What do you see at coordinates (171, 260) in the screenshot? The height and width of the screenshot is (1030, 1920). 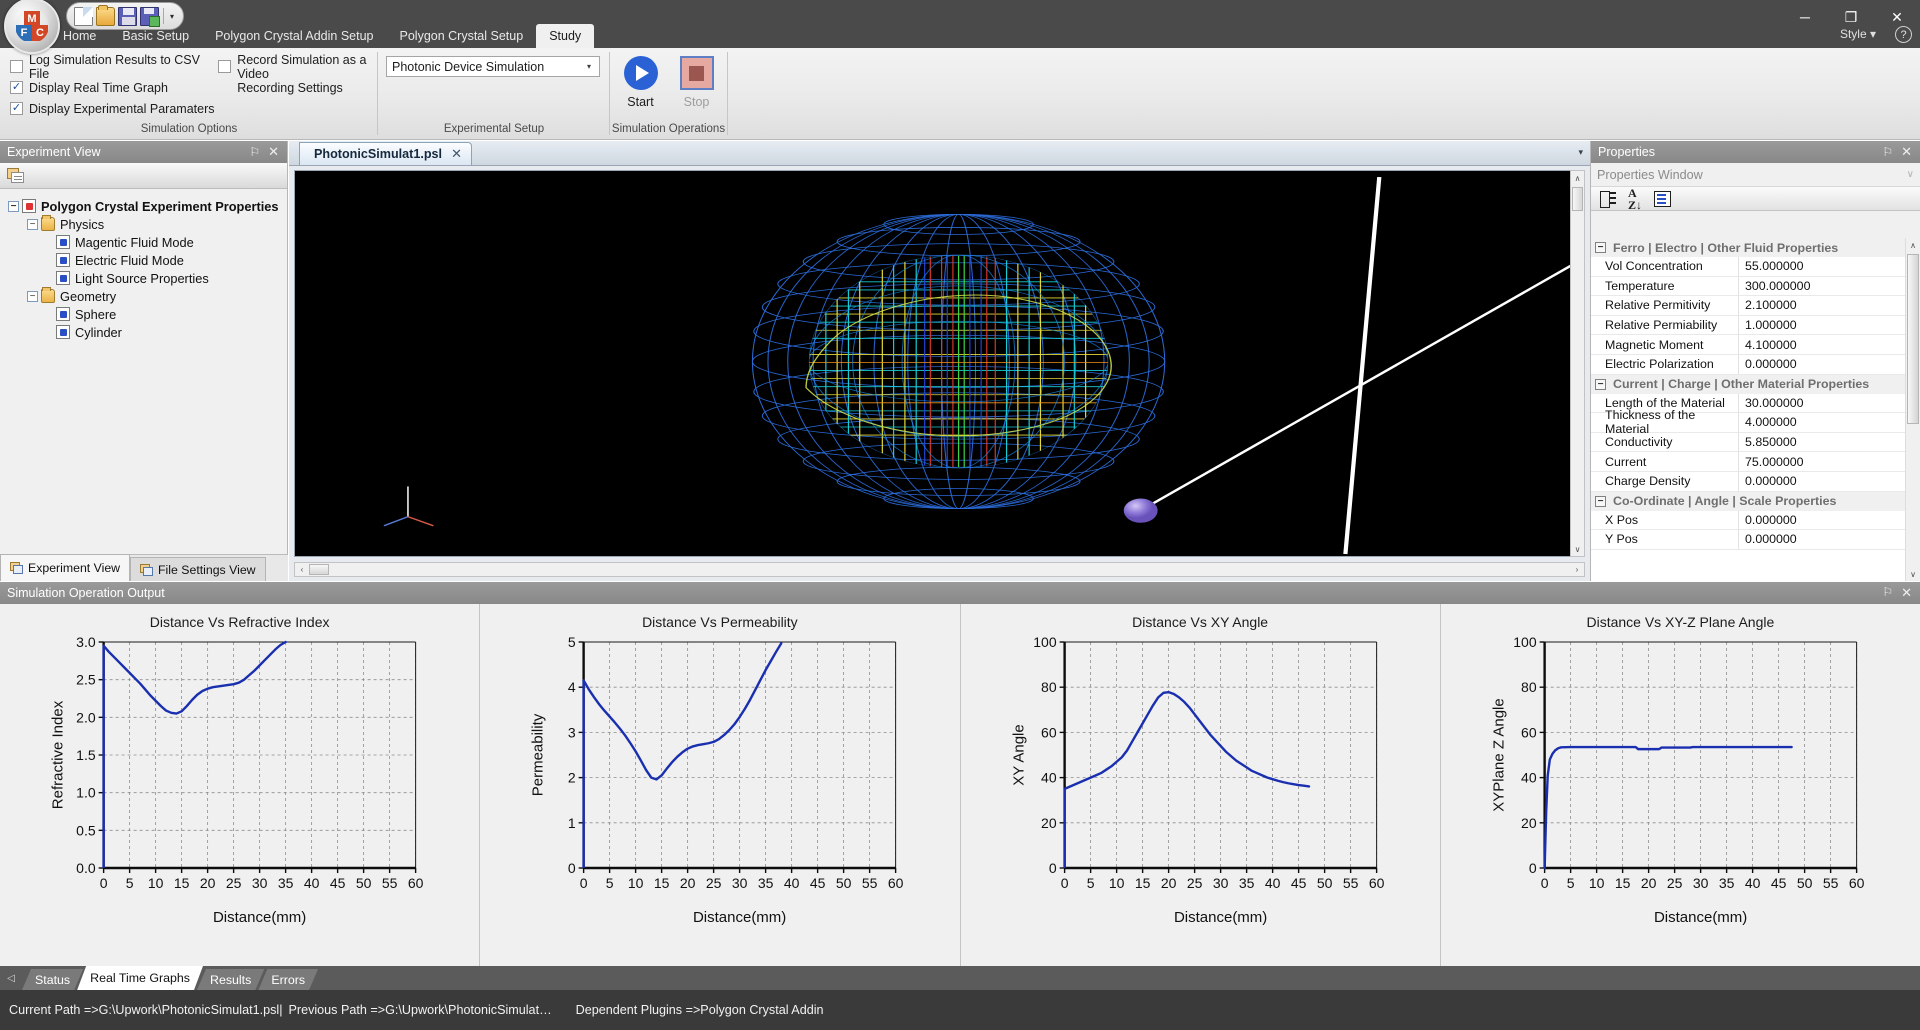 I see `tree-node-electric-fluid-mode: Electric Fluid Mode` at bounding box center [171, 260].